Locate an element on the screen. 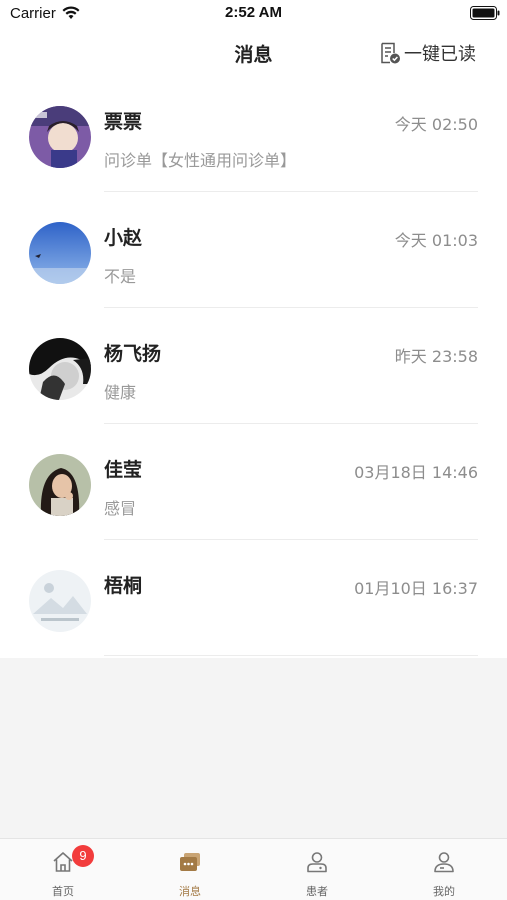  profile-icon is located at coordinates (444, 862).